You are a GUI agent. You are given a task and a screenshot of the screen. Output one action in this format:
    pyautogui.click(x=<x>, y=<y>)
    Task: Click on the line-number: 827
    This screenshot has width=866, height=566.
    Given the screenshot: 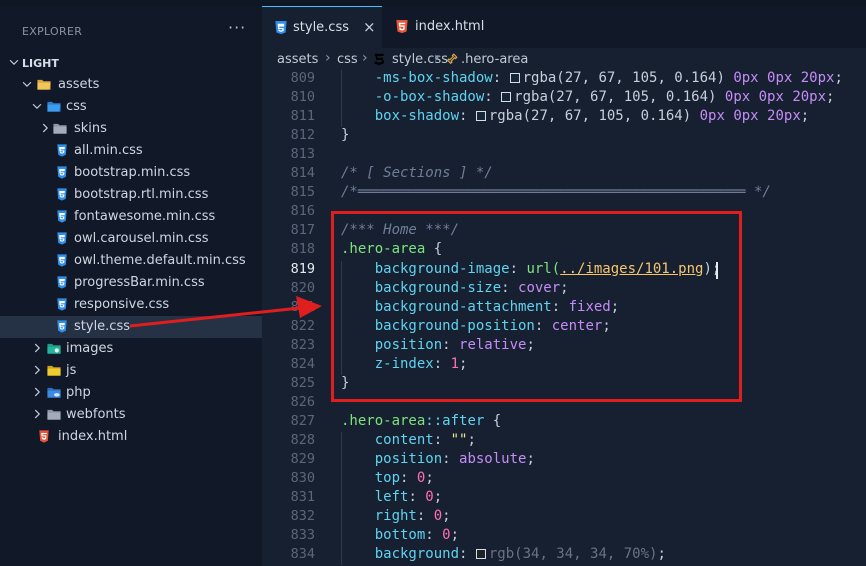 What is the action you would take?
    pyautogui.click(x=302, y=420)
    